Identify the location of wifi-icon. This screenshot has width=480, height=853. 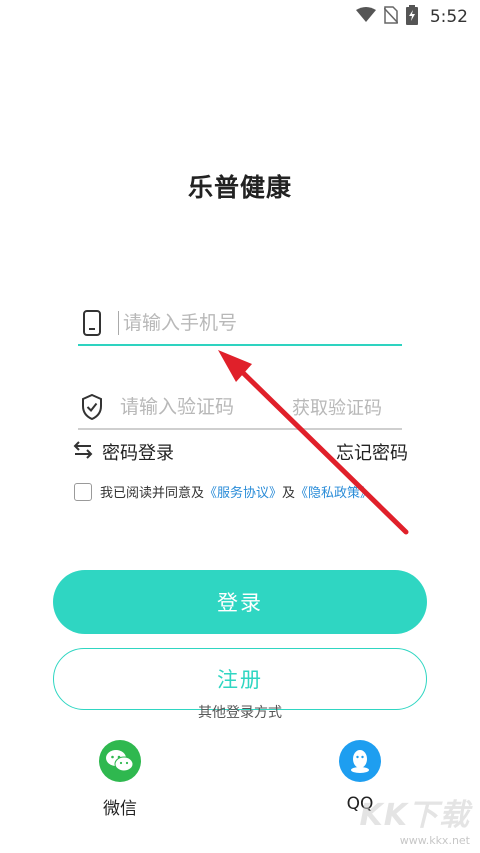
(365, 17).